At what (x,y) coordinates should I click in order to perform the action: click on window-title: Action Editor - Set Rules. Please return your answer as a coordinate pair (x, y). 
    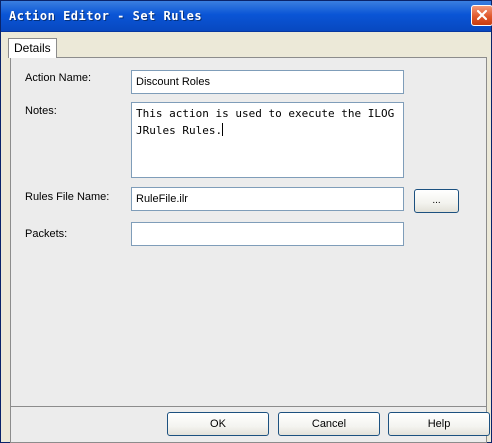
    Looking at the image, I should click on (106, 16).